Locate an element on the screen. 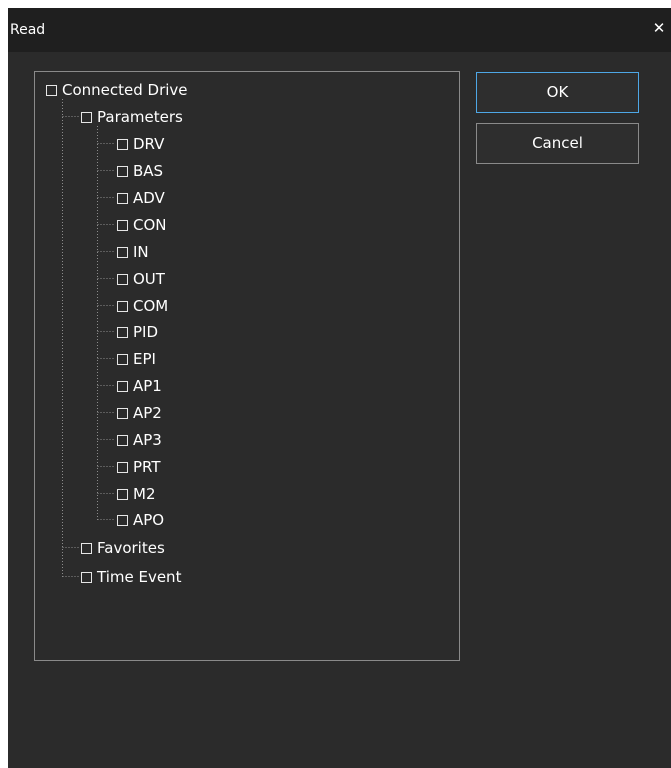 This screenshot has width=671, height=768. tree-item-connected-drive: Connected Drive is located at coordinates (117, 90).